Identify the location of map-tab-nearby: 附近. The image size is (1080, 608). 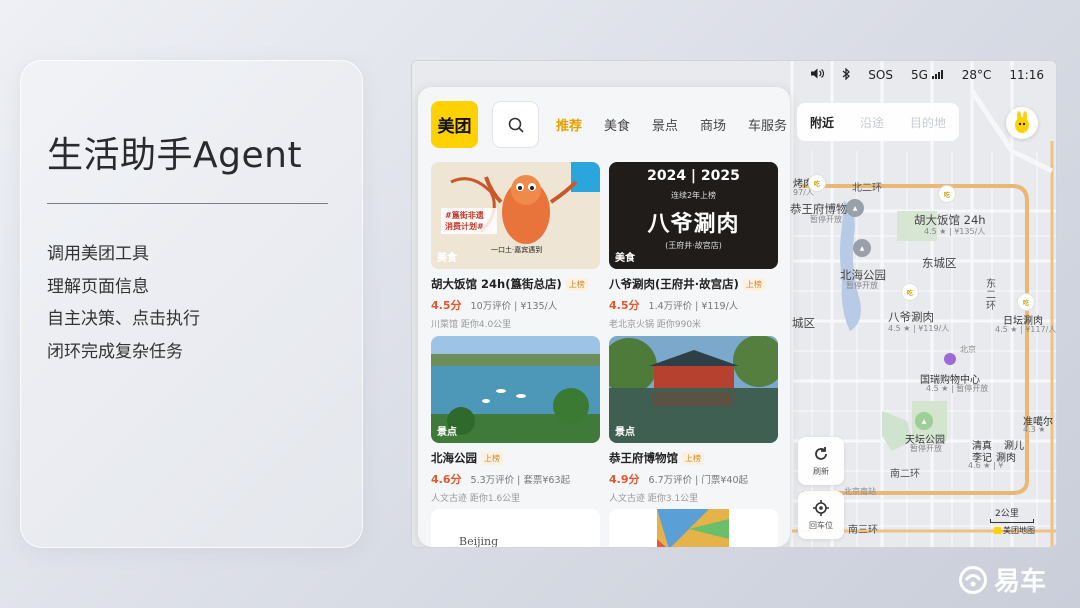
(822, 122).